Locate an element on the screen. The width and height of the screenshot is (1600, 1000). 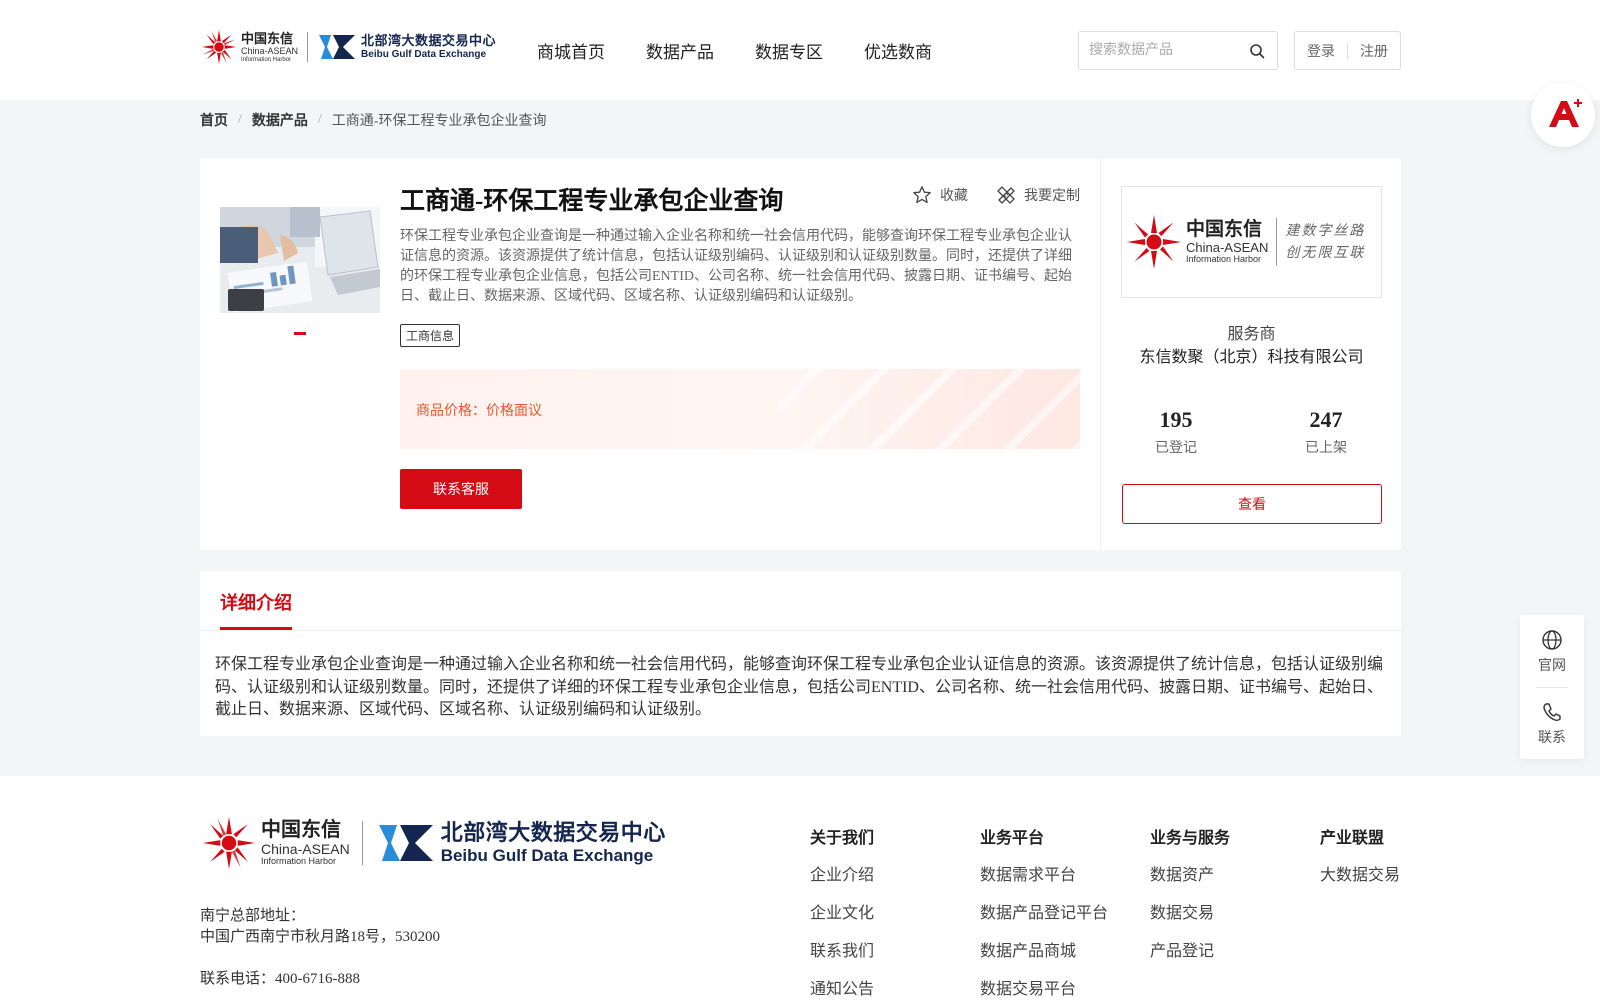
footer-link: 企业介绍 is located at coordinates (842, 876).